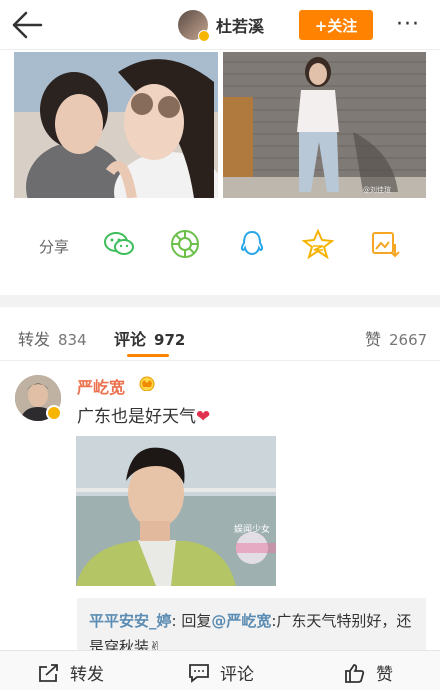 The width and height of the screenshot is (440, 692). Describe the element at coordinates (148, 355) in the screenshot. I see `active-tab-indicator` at that location.